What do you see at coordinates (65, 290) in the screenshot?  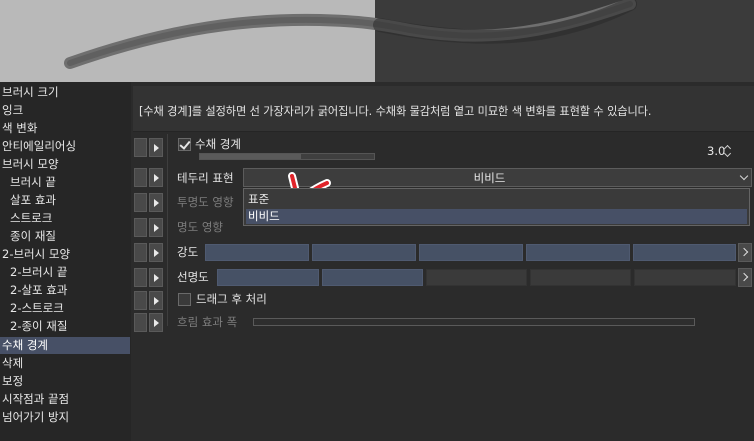 I see `sidebar-item-2-spray-effect: 2-살포 효과` at bounding box center [65, 290].